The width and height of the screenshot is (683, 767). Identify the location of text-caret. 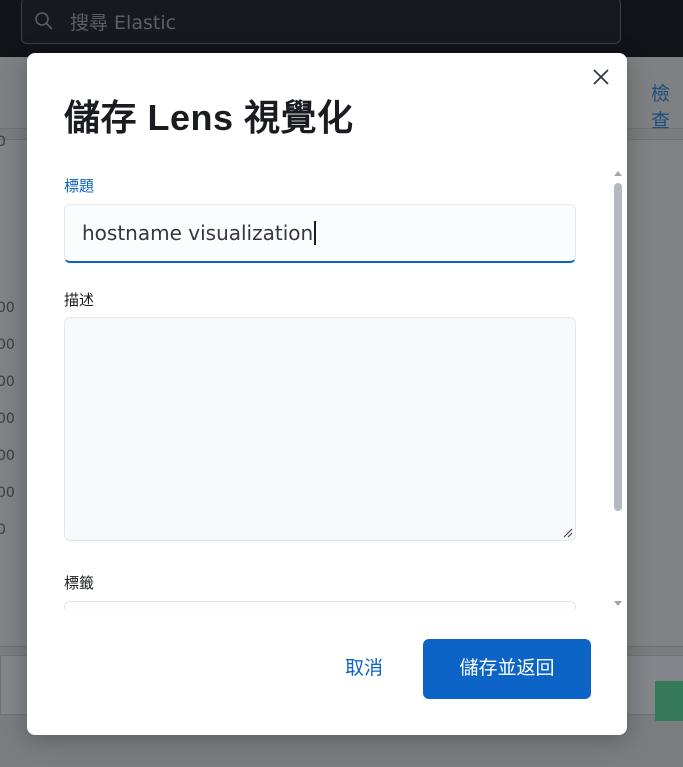
(315, 233).